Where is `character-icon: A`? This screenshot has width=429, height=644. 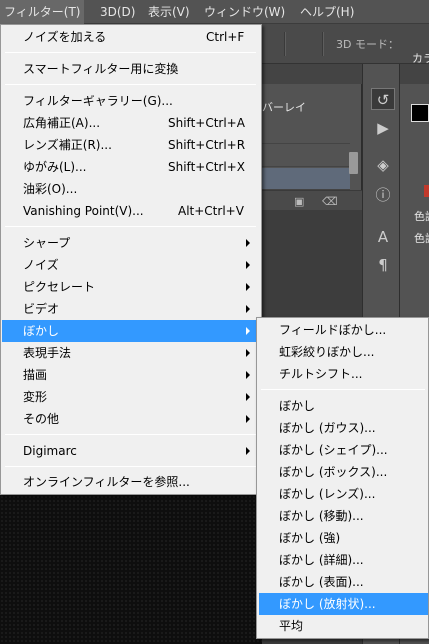
character-icon: A is located at coordinates (383, 237).